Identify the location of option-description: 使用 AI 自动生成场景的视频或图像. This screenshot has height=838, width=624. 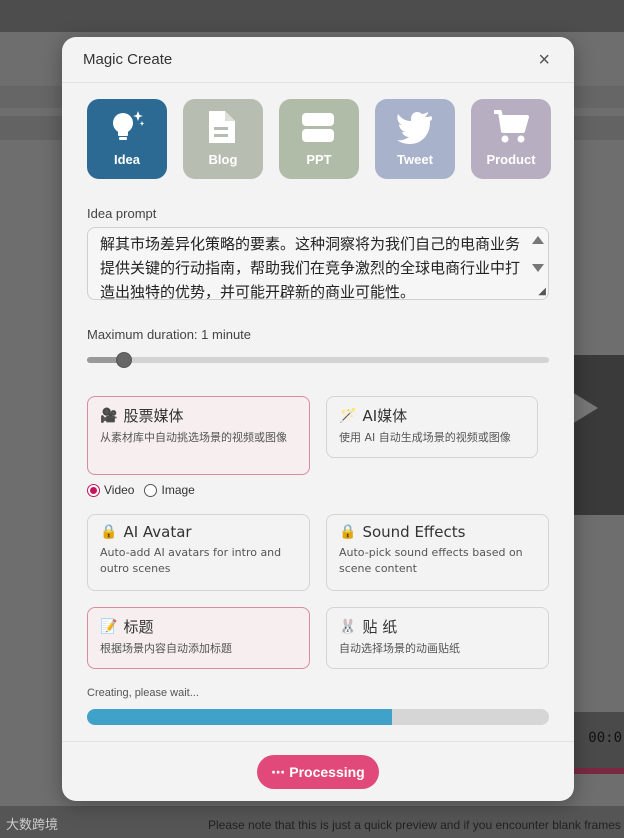
(425, 437).